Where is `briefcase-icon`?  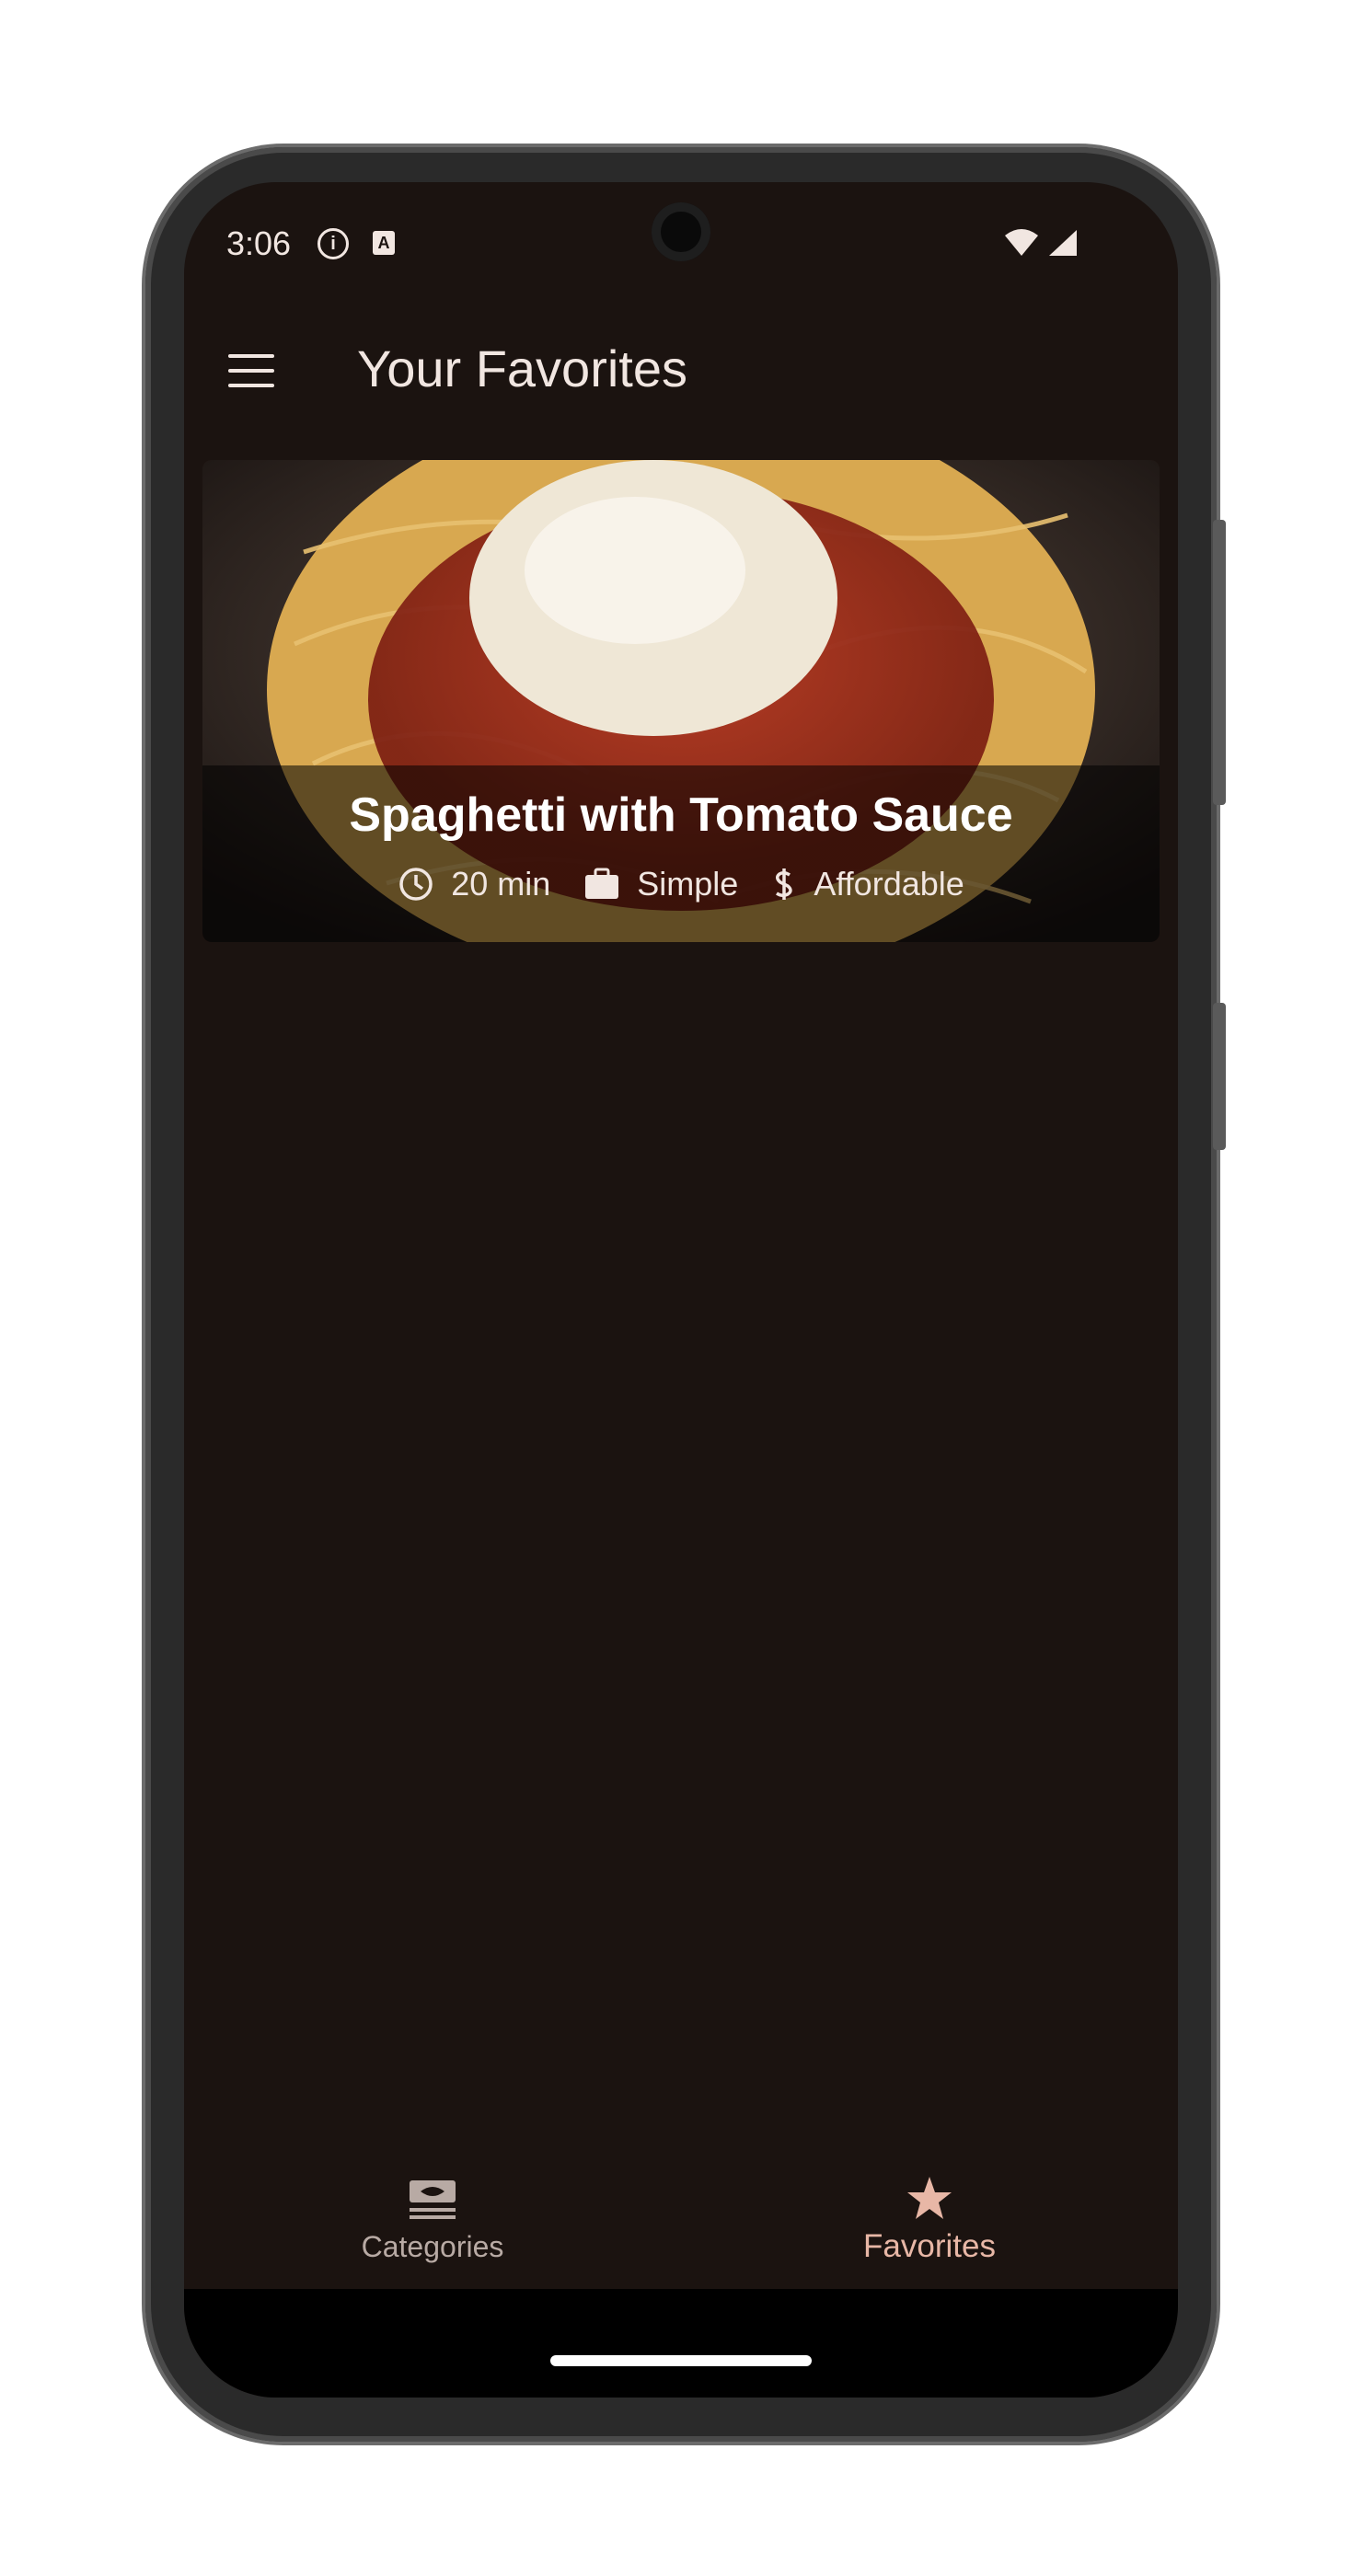 briefcase-icon is located at coordinates (602, 883).